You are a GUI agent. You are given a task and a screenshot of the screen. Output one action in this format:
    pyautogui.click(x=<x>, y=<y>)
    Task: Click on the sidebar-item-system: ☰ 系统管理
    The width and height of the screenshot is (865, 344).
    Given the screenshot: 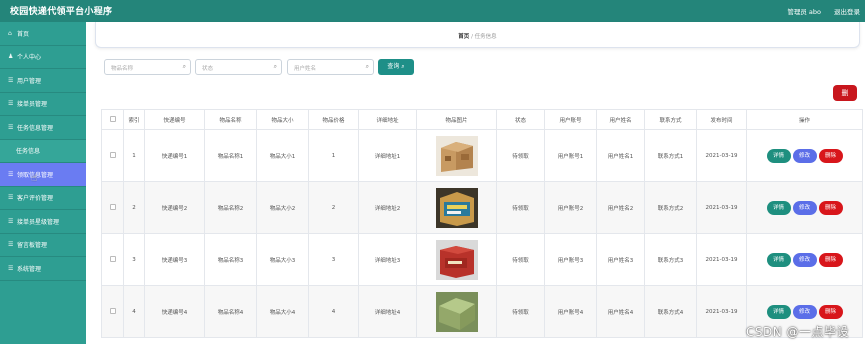 What is the action you would take?
    pyautogui.click(x=43, y=269)
    